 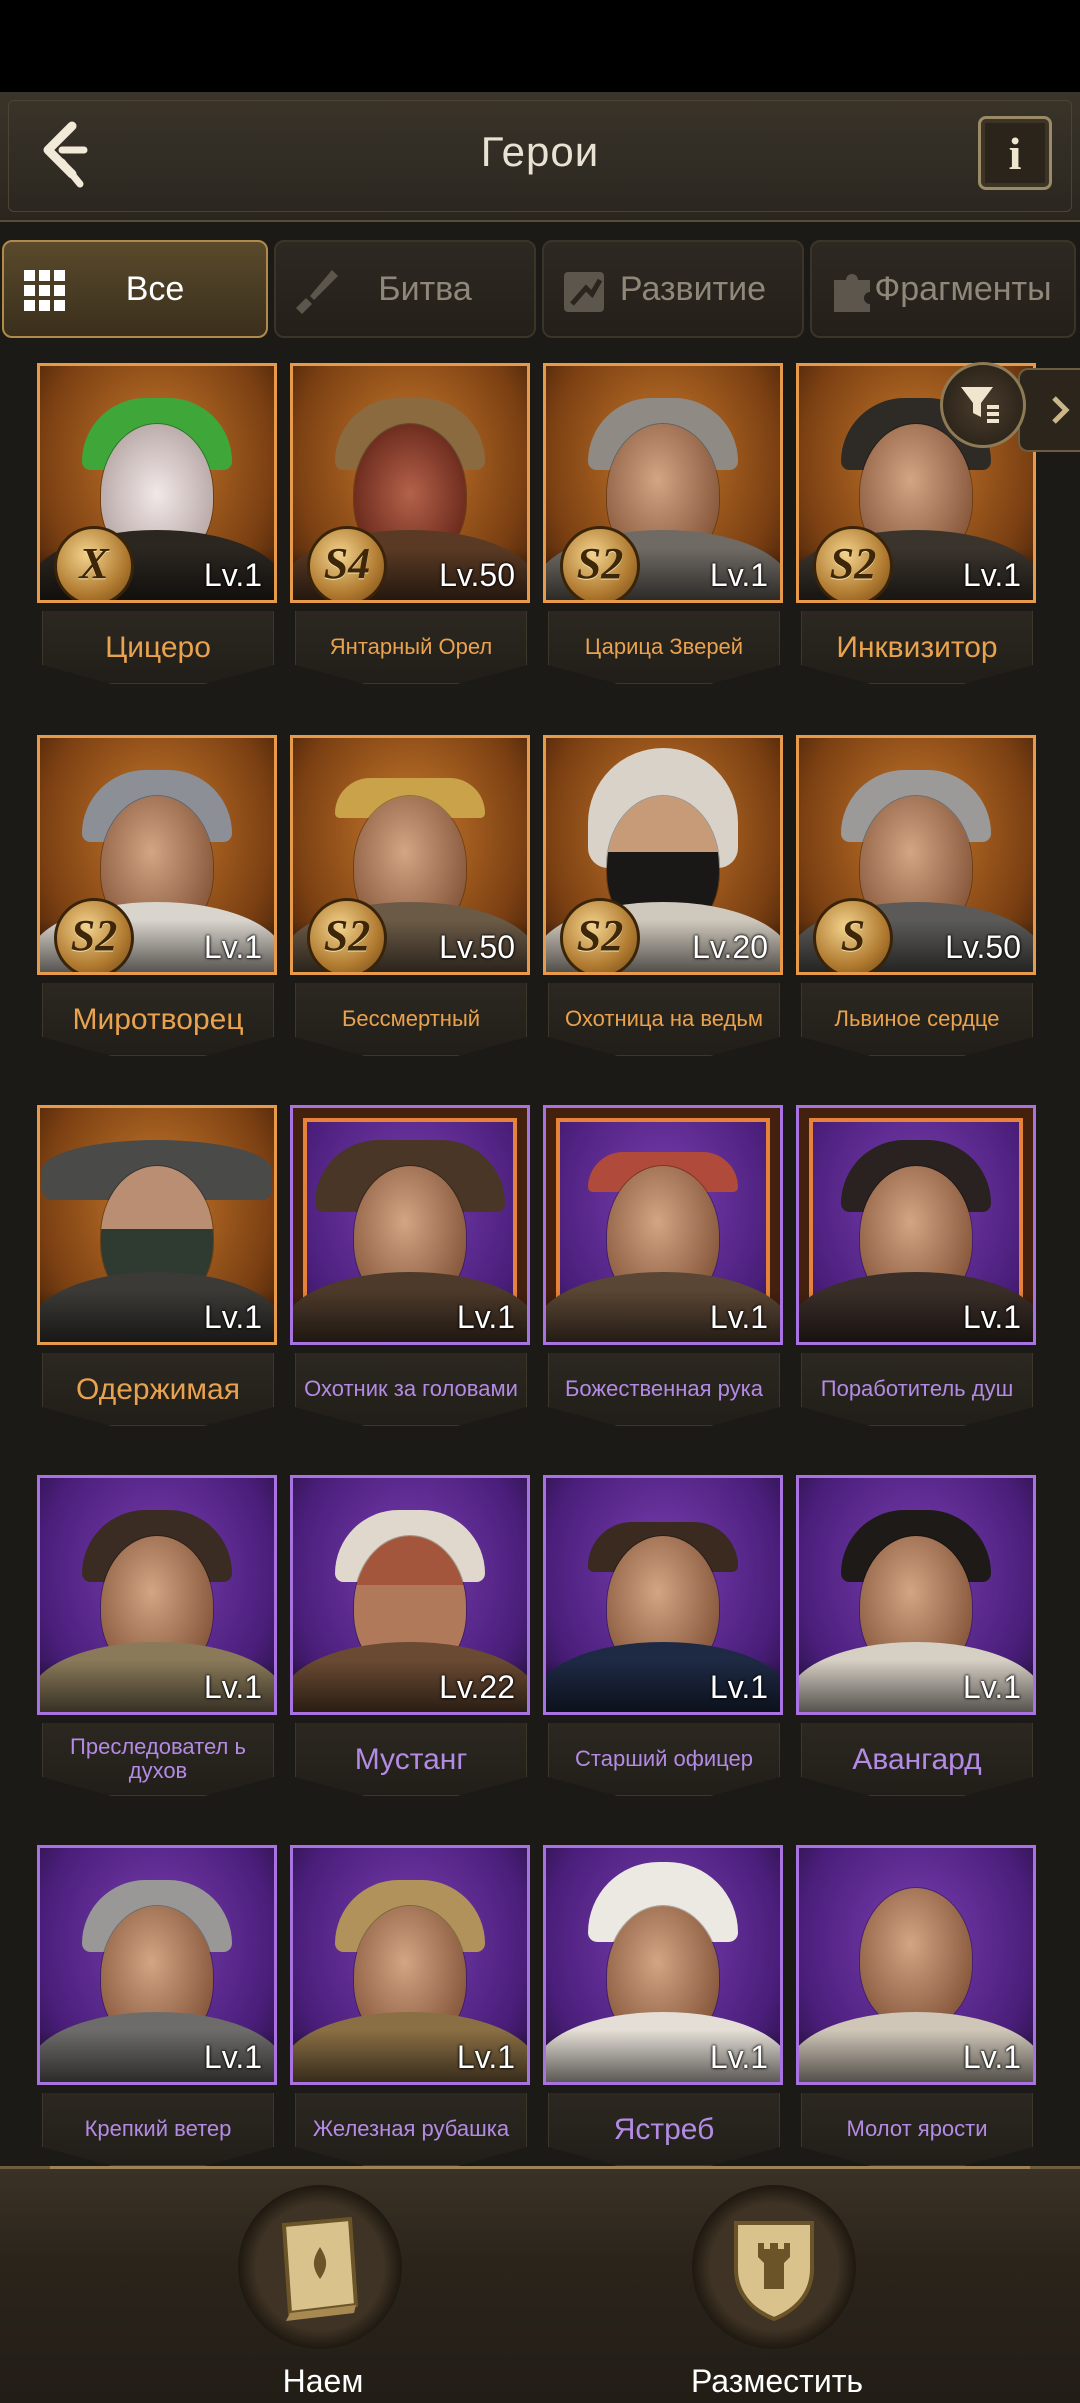 I want to click on hero-card: S2 Lv.50 Бессмертный, so click(x=404, y=892).